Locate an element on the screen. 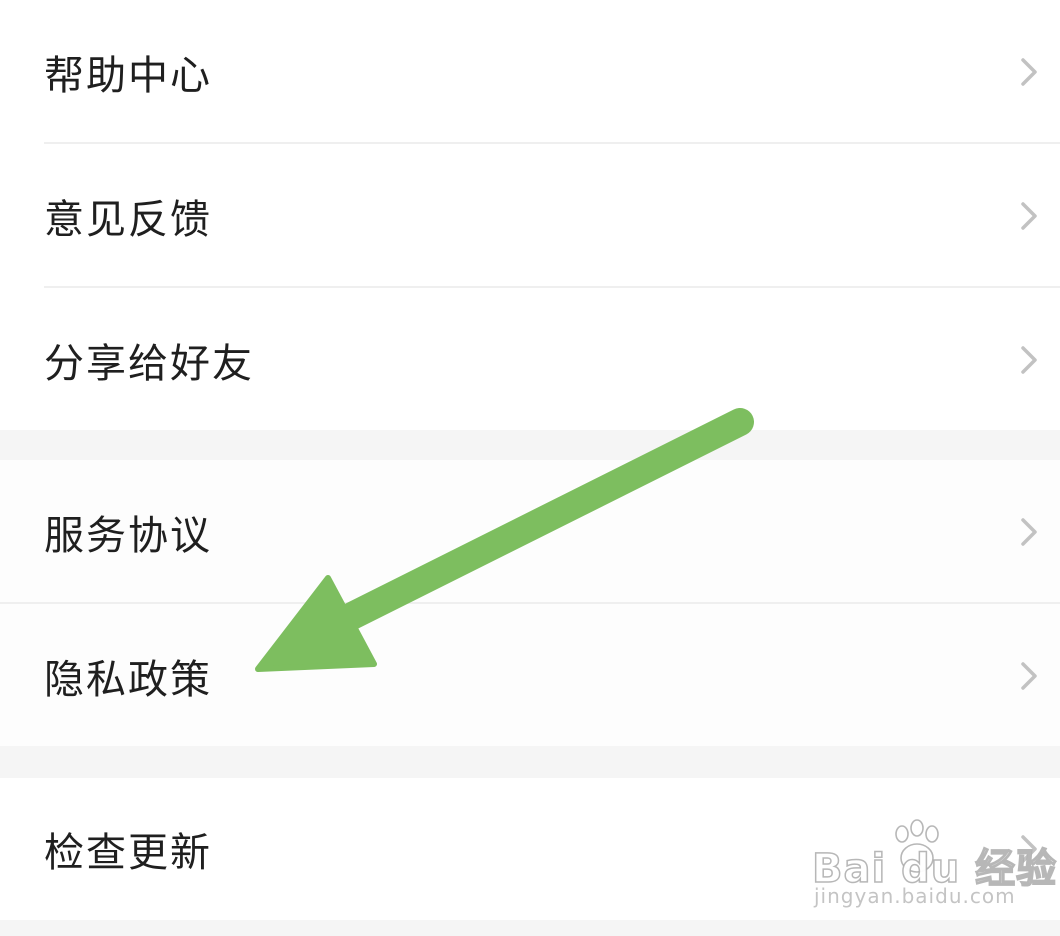 The image size is (1060, 936). menu-item-label: 隐私政策 is located at coordinates (128, 680).